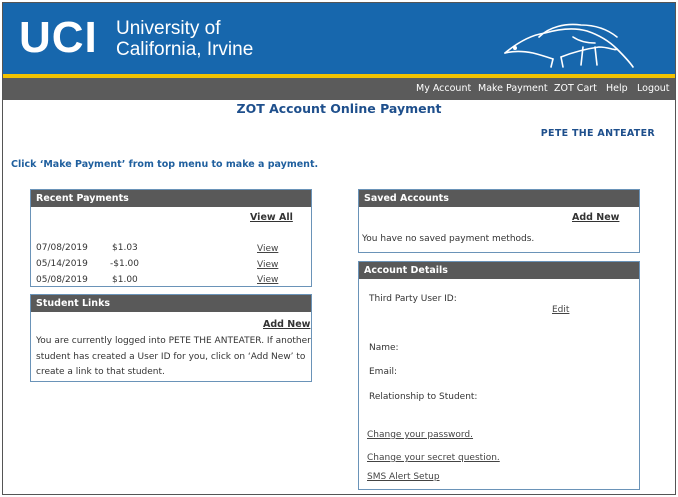 The height and width of the screenshot is (497, 678). I want to click on nav-zot-cart: ZOT Cart, so click(575, 89).